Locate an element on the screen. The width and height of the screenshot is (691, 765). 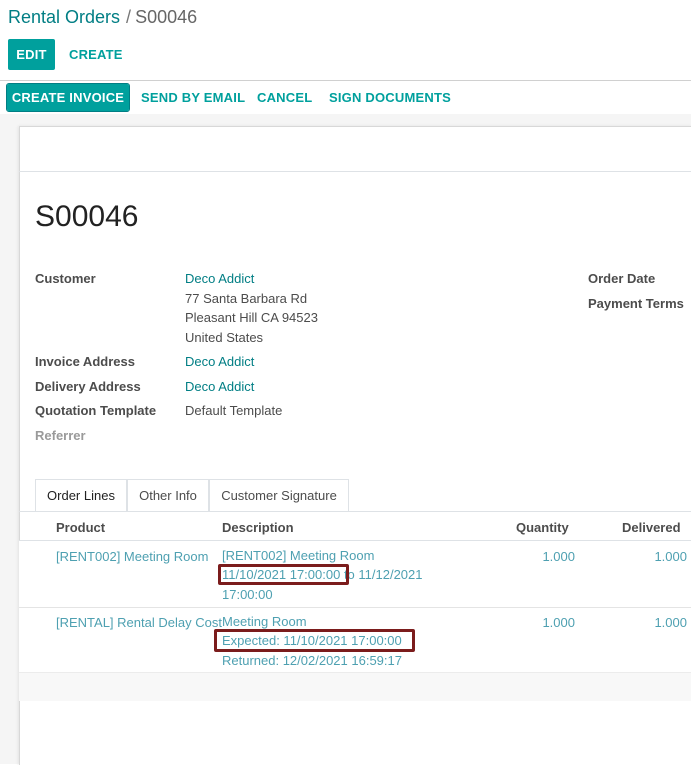
order-date-label: Order Date is located at coordinates (622, 278).